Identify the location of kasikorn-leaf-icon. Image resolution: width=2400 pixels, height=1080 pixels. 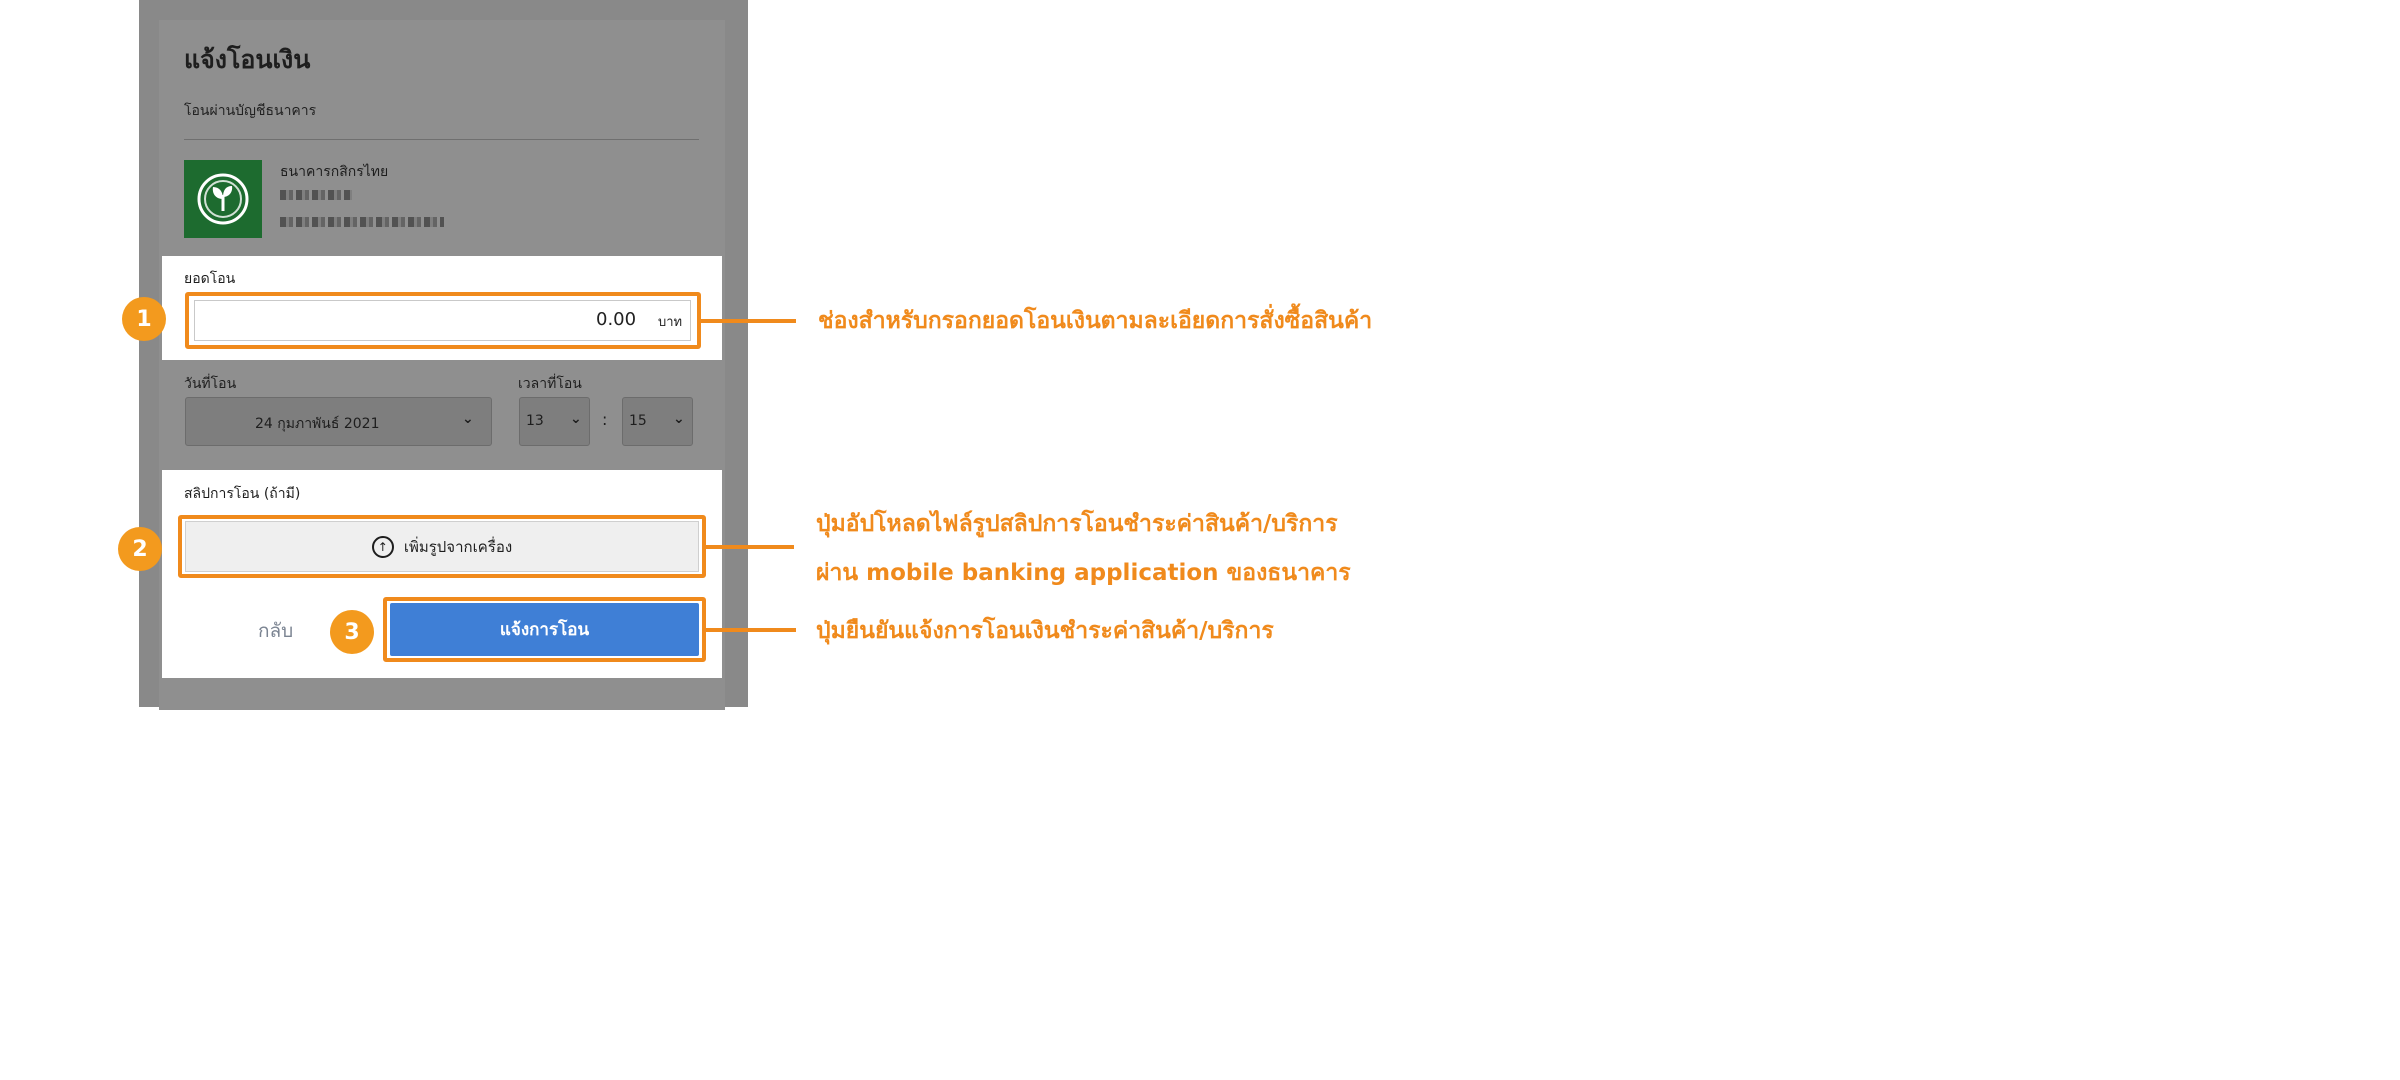
(223, 199).